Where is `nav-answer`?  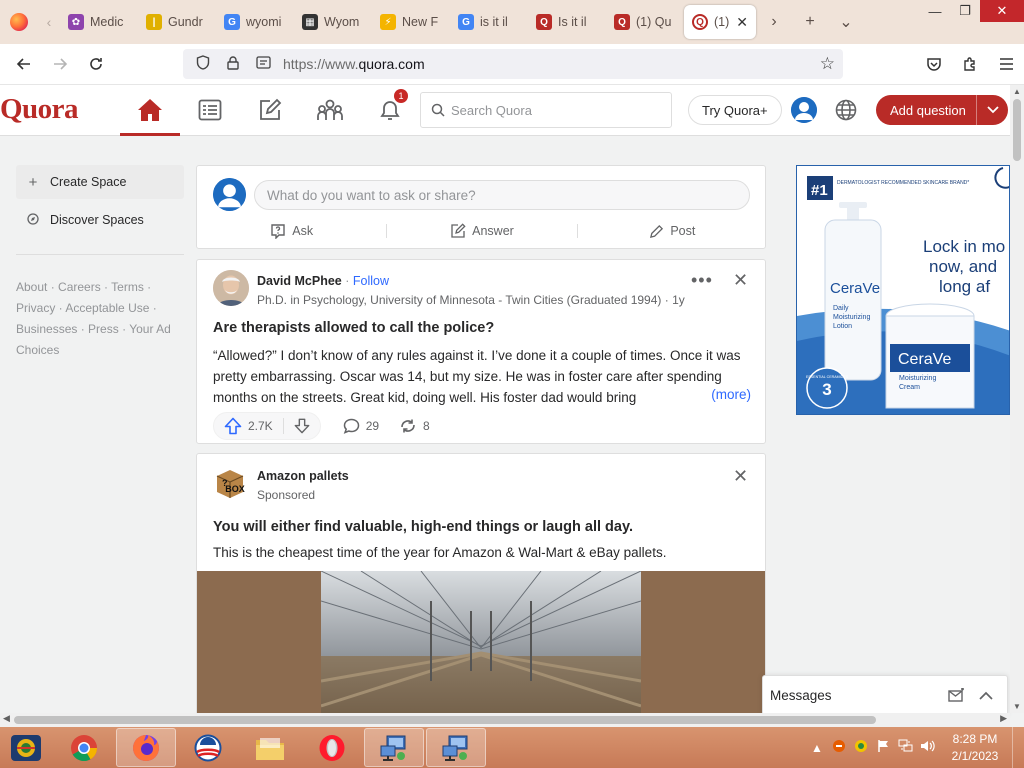
nav-answer is located at coordinates (270, 110).